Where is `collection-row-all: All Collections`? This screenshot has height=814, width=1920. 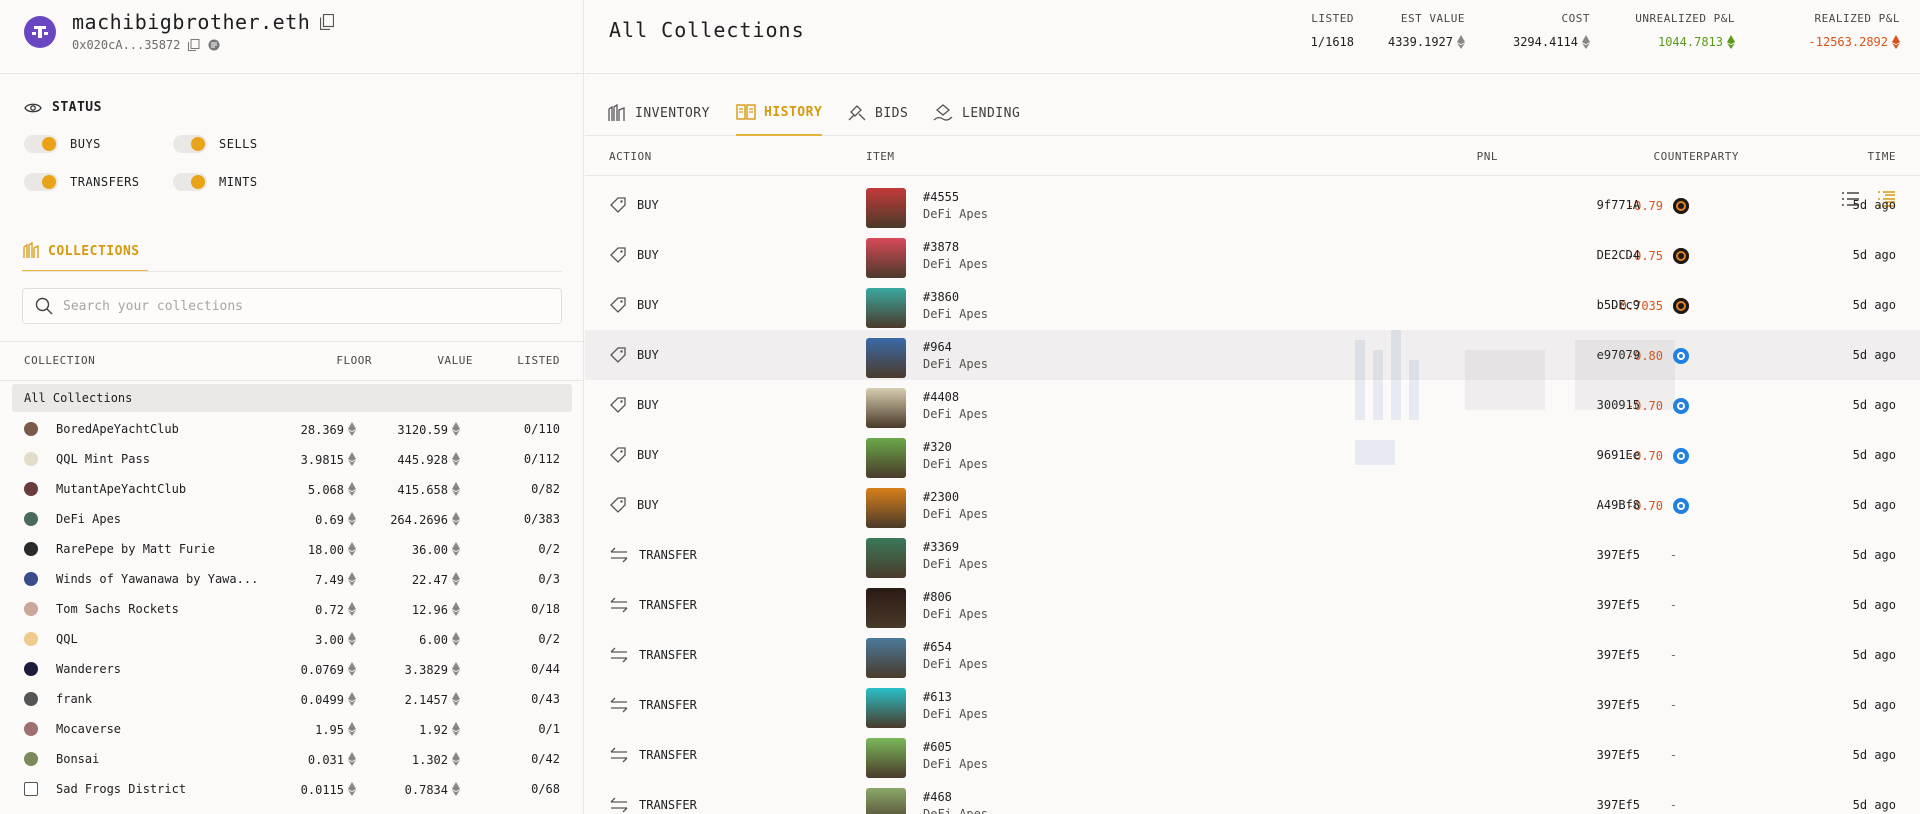
collection-row-all: All Collections is located at coordinates (292, 398).